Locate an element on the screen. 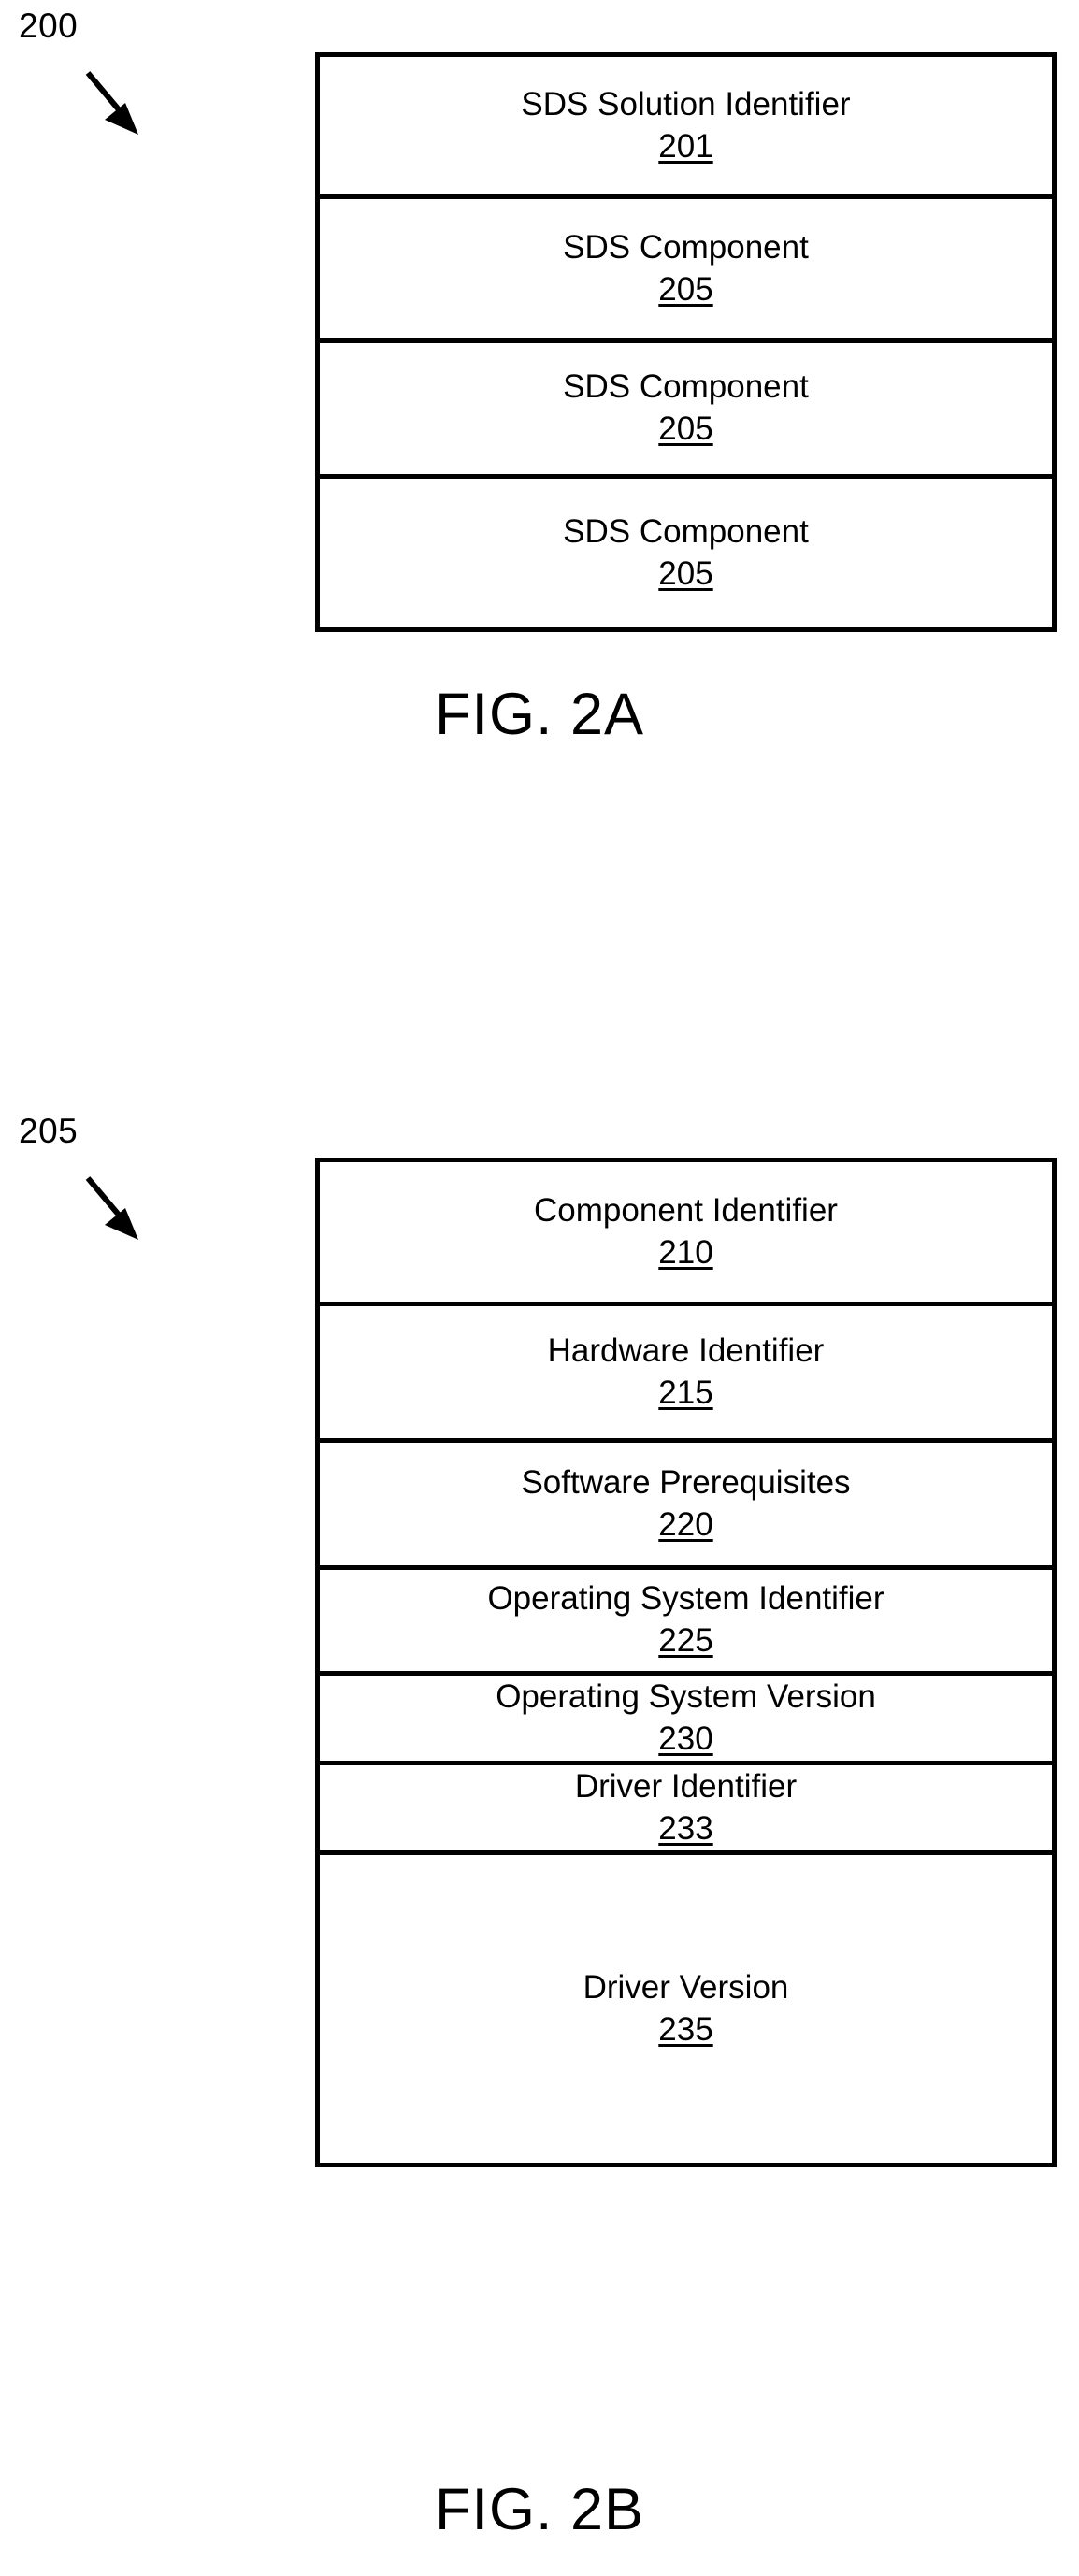 This screenshot has height=2576, width=1079. row-reference-number: 215 is located at coordinates (685, 1393).